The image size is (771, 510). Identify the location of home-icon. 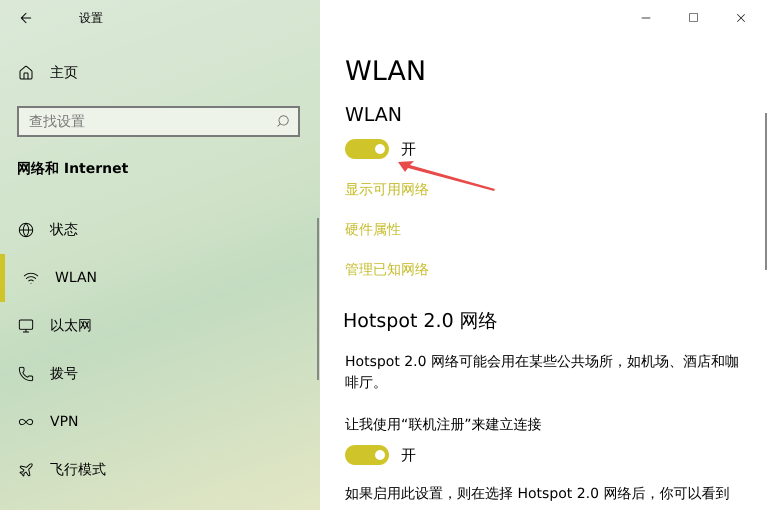
(26, 73).